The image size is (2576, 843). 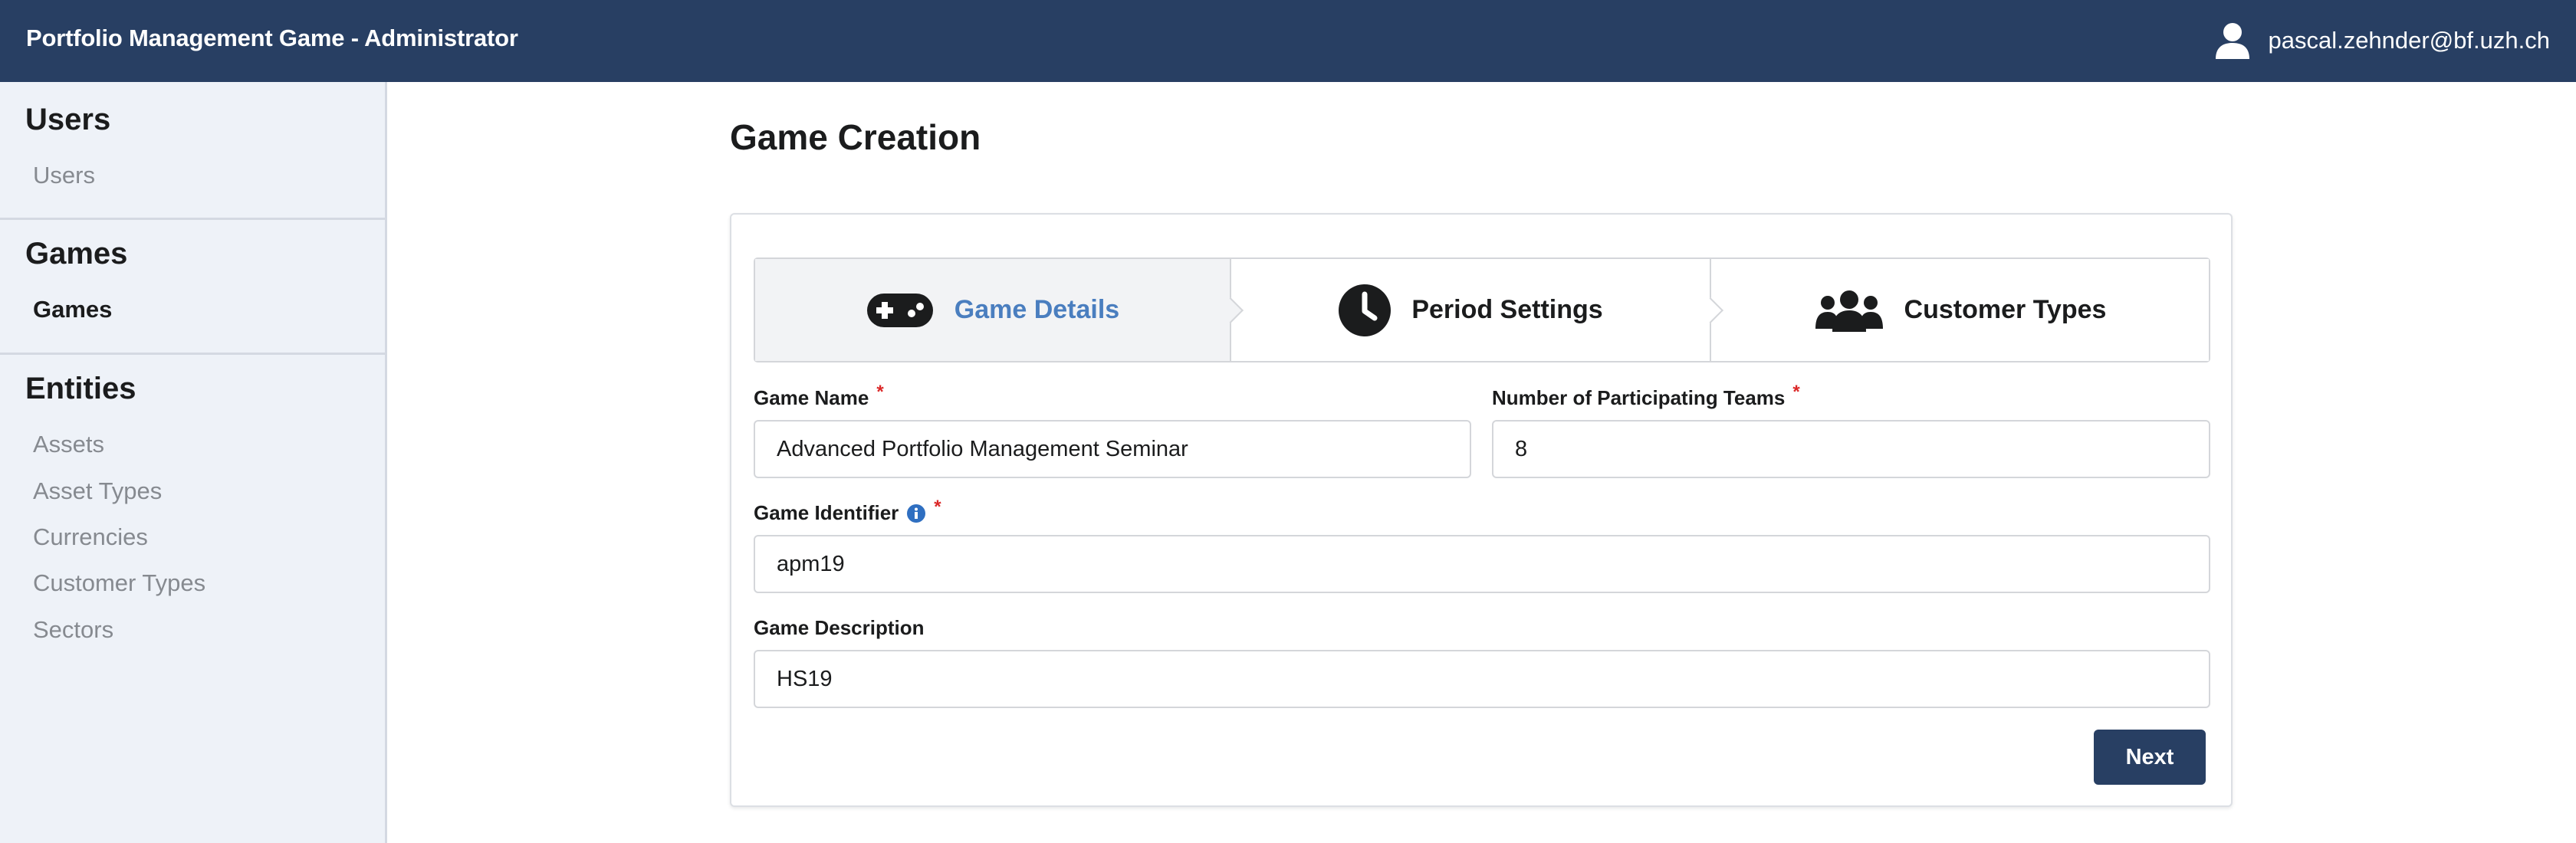 What do you see at coordinates (1849, 311) in the screenshot?
I see `users-icon` at bounding box center [1849, 311].